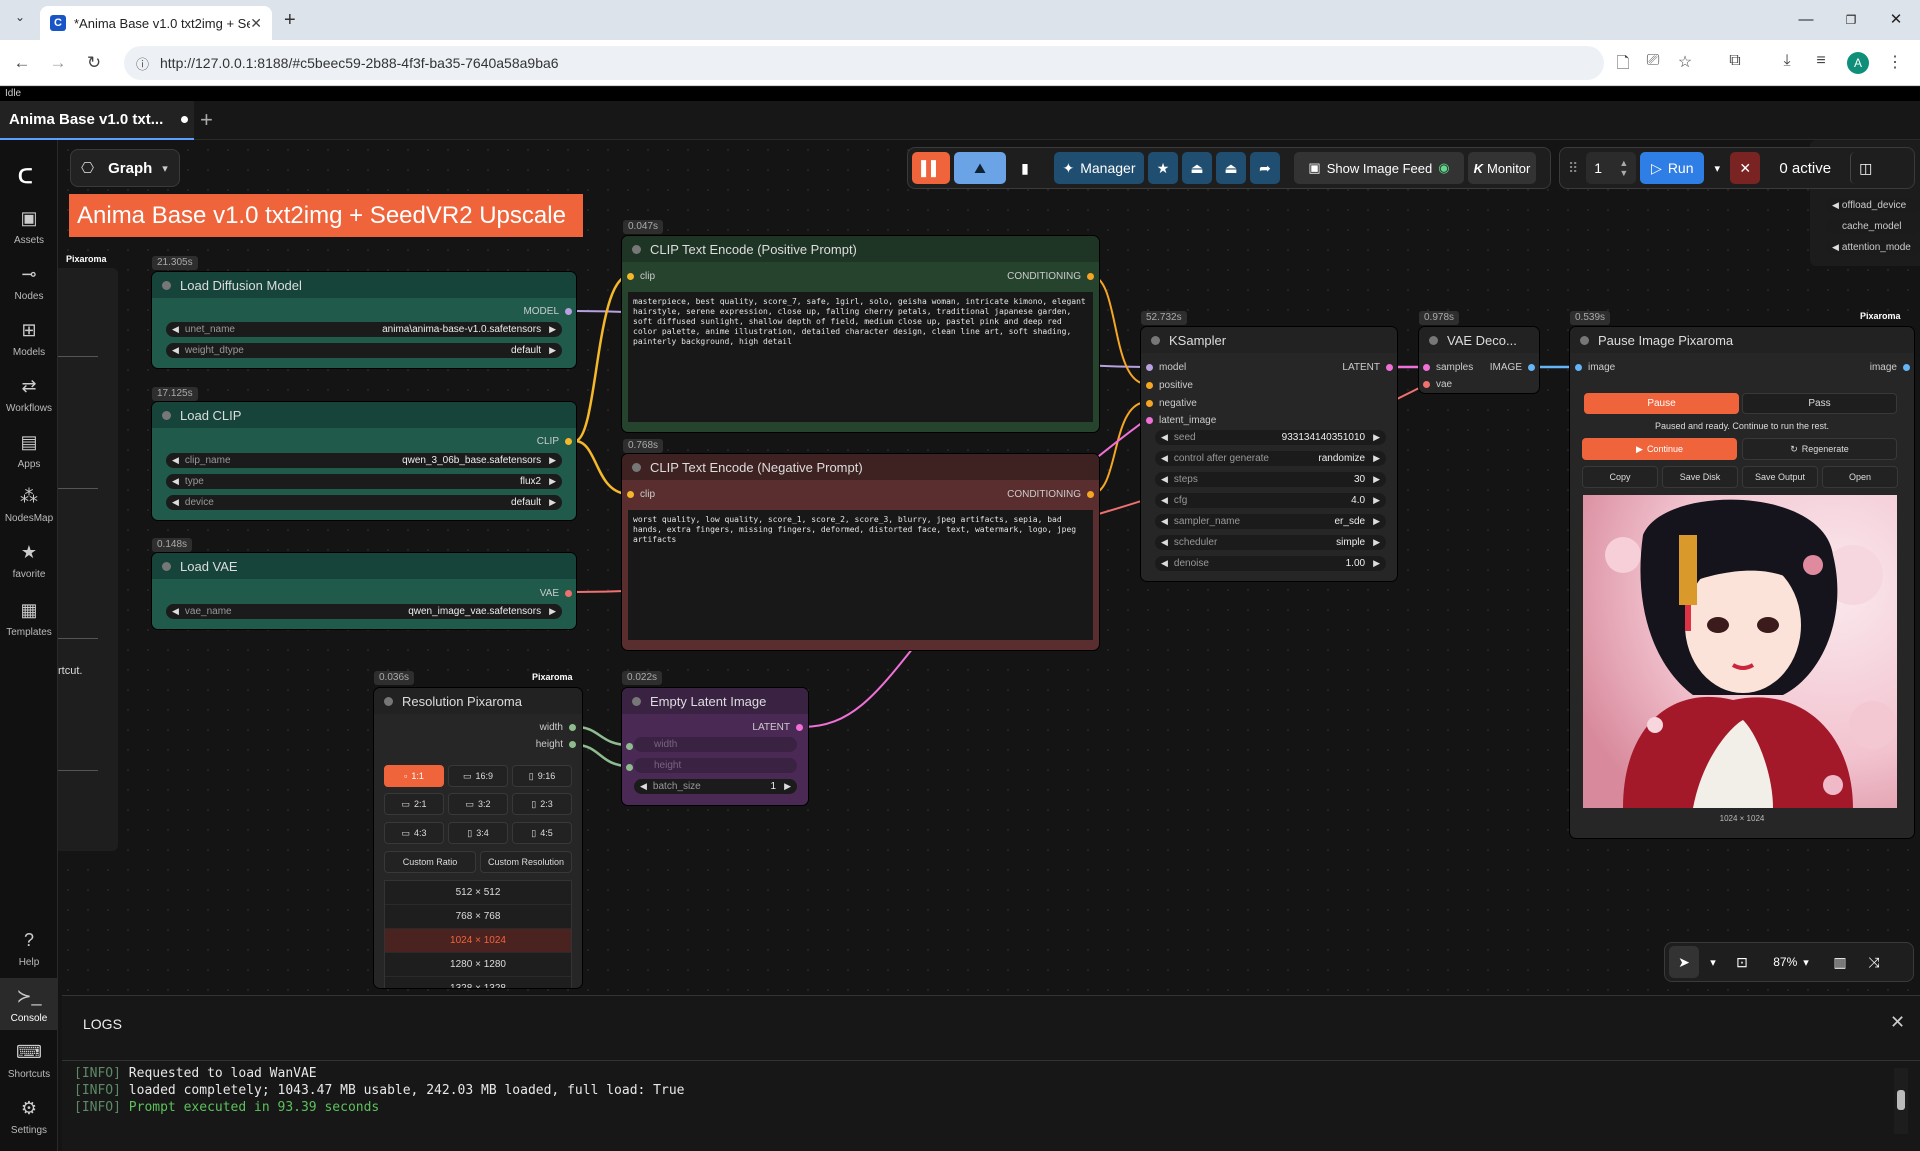 Image resolution: width=1920 pixels, height=1151 pixels. Describe the element at coordinates (1169, 385) in the screenshot. I see `input-positive: positive` at that location.